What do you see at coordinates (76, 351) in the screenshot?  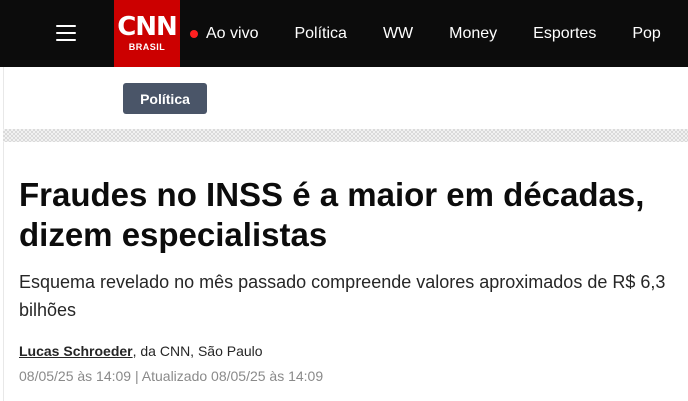 I see `author-link: Lucas Schroeder` at bounding box center [76, 351].